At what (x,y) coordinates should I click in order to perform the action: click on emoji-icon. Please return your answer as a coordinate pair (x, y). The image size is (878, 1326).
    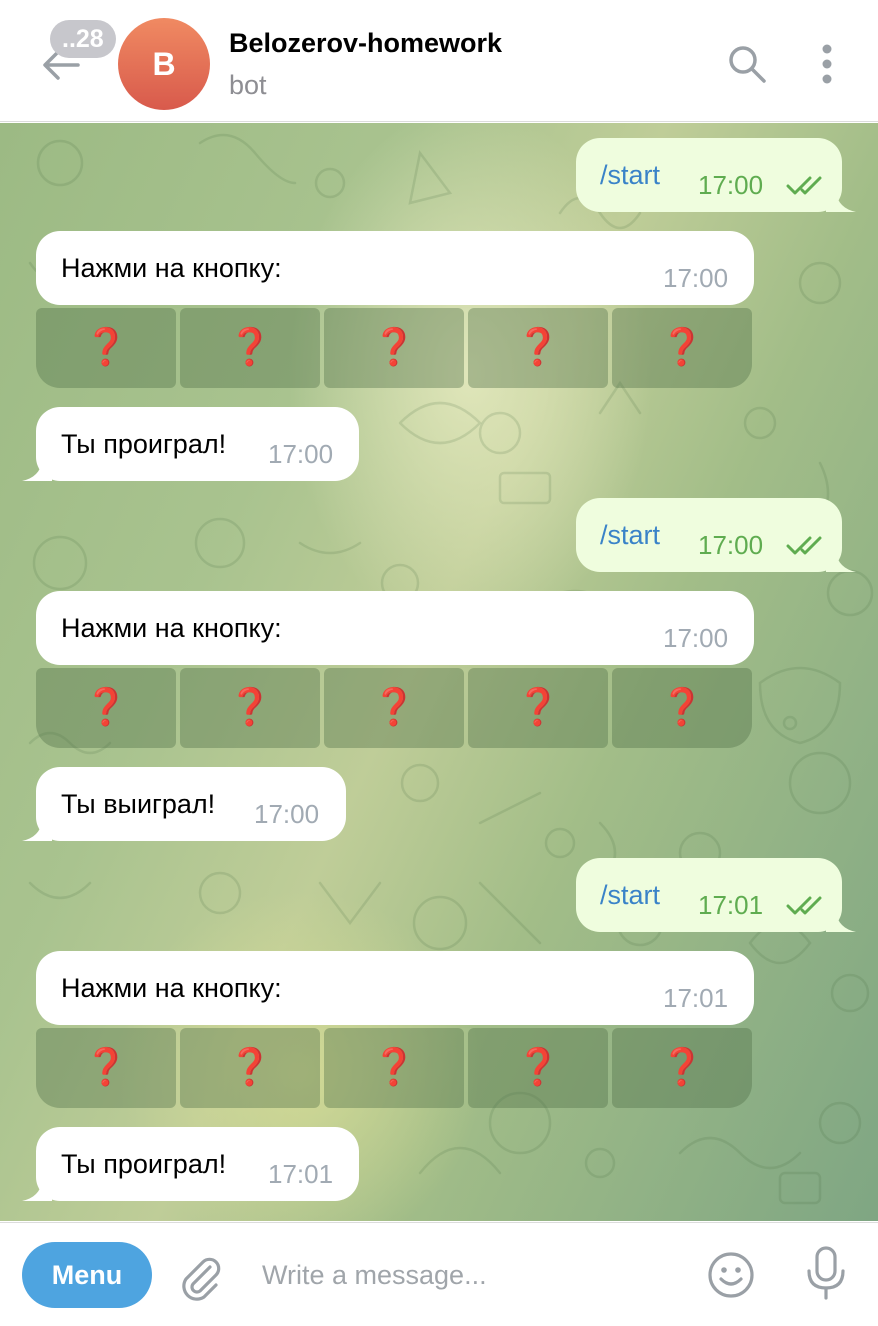
    Looking at the image, I should click on (731, 1275).